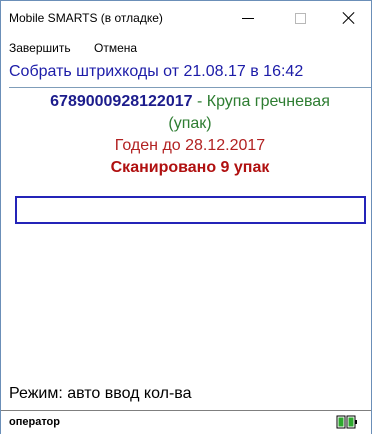  I want to click on document-header: Собрать штрихкоды от 21.08.17 в 16:42, so click(156, 71).